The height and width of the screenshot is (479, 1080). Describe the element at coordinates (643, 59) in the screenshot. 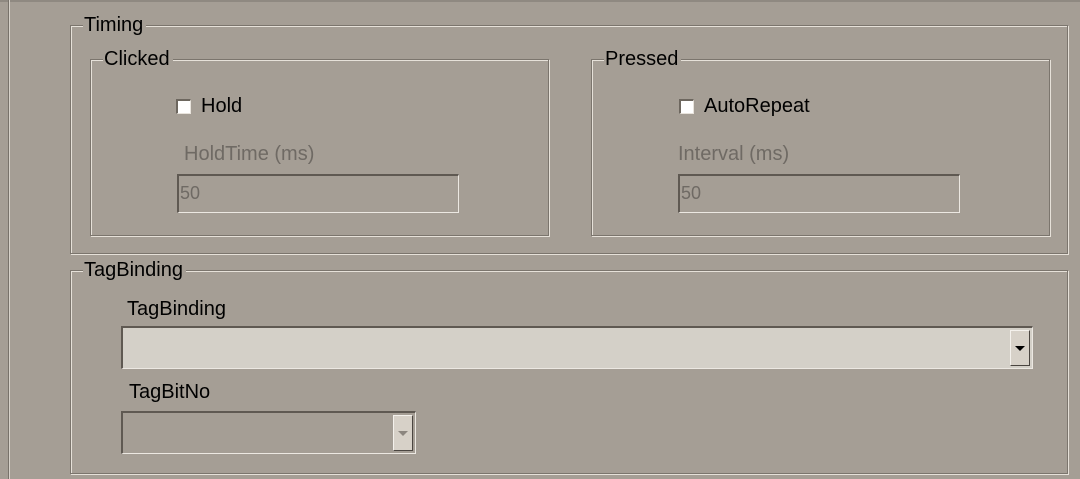

I see `pressed-group-title: Pressed` at that location.